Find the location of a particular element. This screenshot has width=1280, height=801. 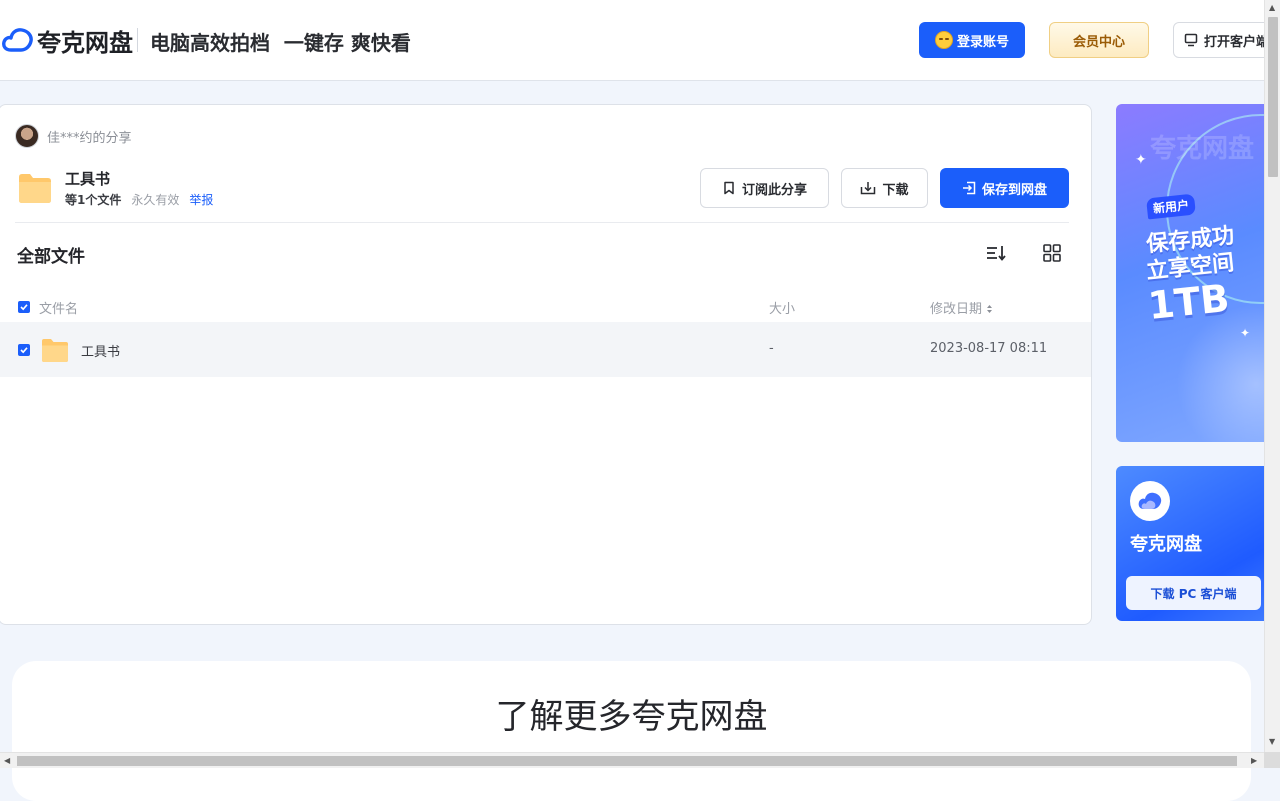

open-client-button: 打开客户端 is located at coordinates (1223, 40).